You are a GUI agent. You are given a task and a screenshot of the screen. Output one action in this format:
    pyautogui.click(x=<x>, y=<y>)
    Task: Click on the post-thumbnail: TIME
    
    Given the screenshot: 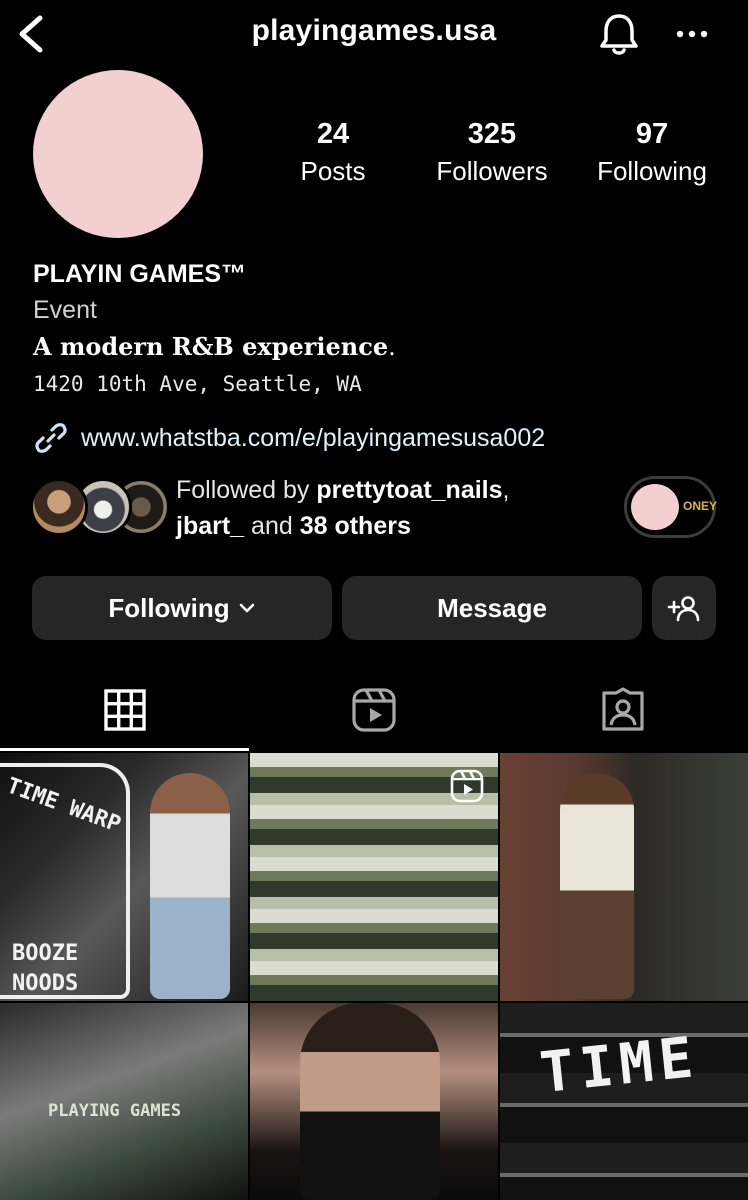 What is the action you would take?
    pyautogui.click(x=624, y=1101)
    